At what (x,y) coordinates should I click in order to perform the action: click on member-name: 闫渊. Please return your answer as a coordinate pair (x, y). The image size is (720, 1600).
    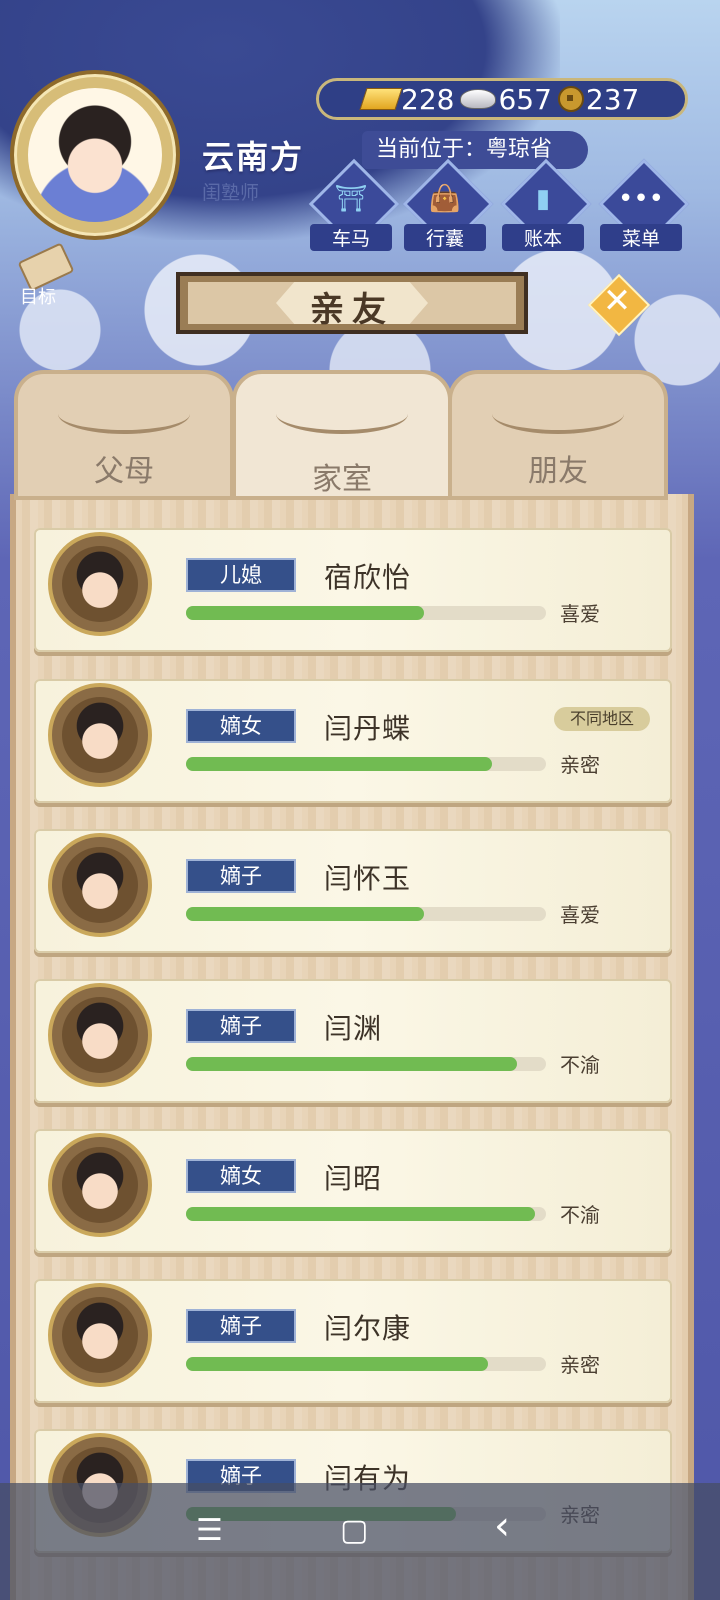
    Looking at the image, I should click on (353, 1028).